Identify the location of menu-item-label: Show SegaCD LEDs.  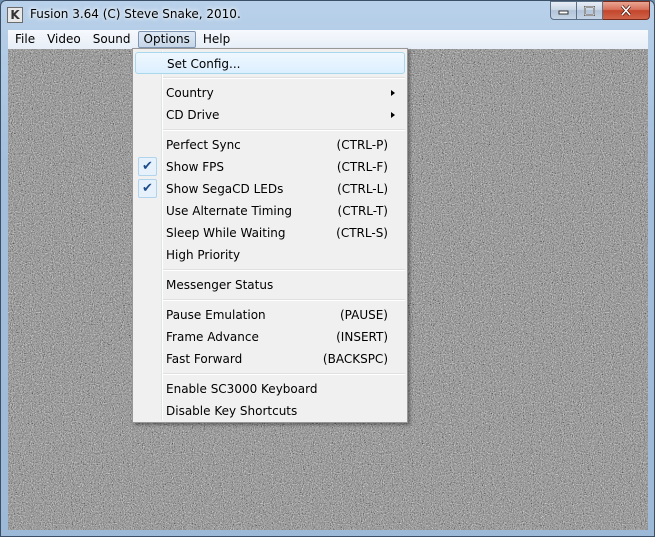
(225, 189).